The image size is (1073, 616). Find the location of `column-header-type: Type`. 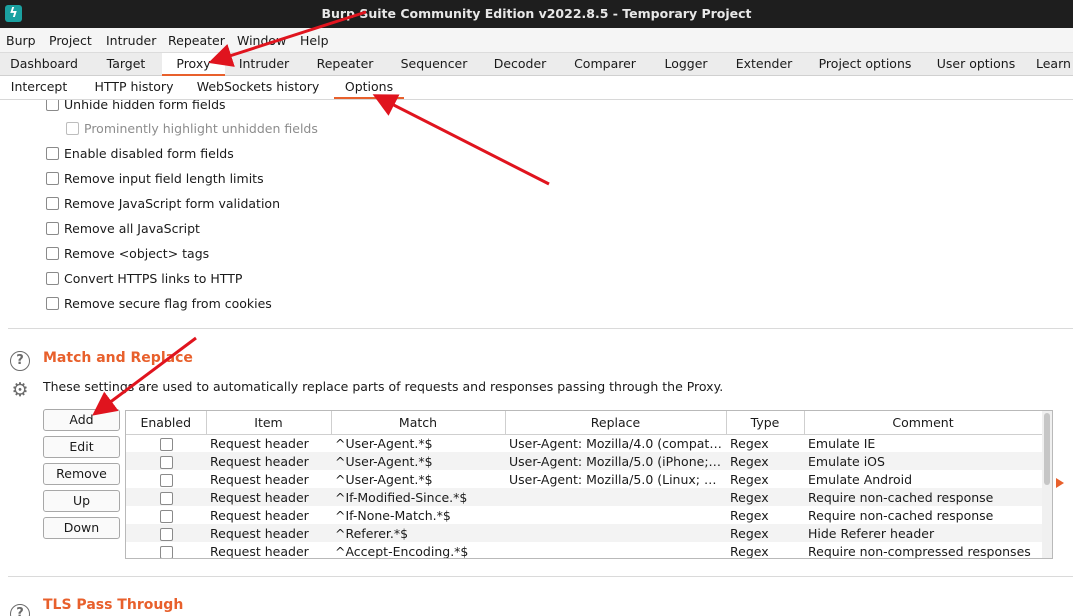

column-header-type: Type is located at coordinates (765, 423).